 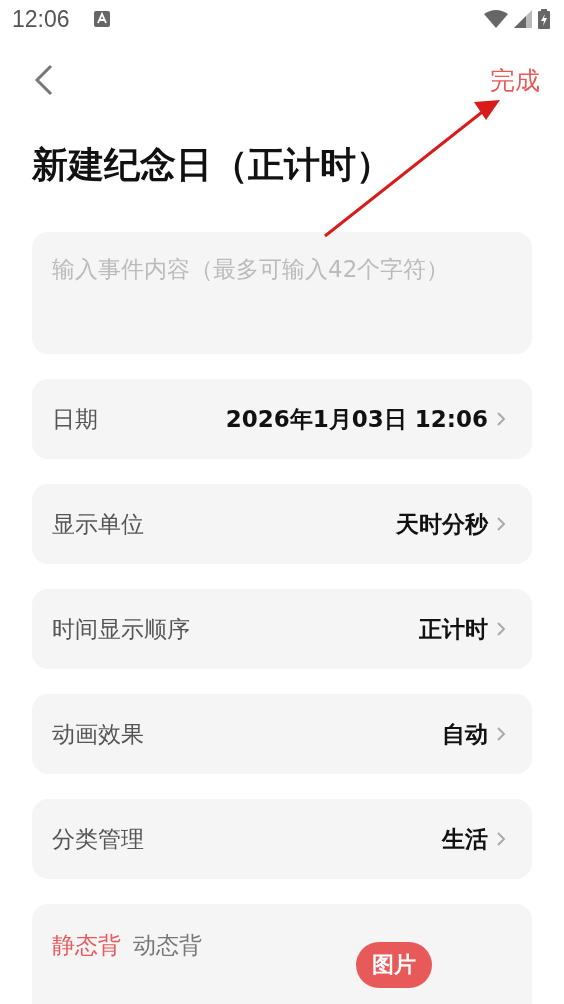 What do you see at coordinates (75, 419) in the screenshot?
I see `setting-label: 日期` at bounding box center [75, 419].